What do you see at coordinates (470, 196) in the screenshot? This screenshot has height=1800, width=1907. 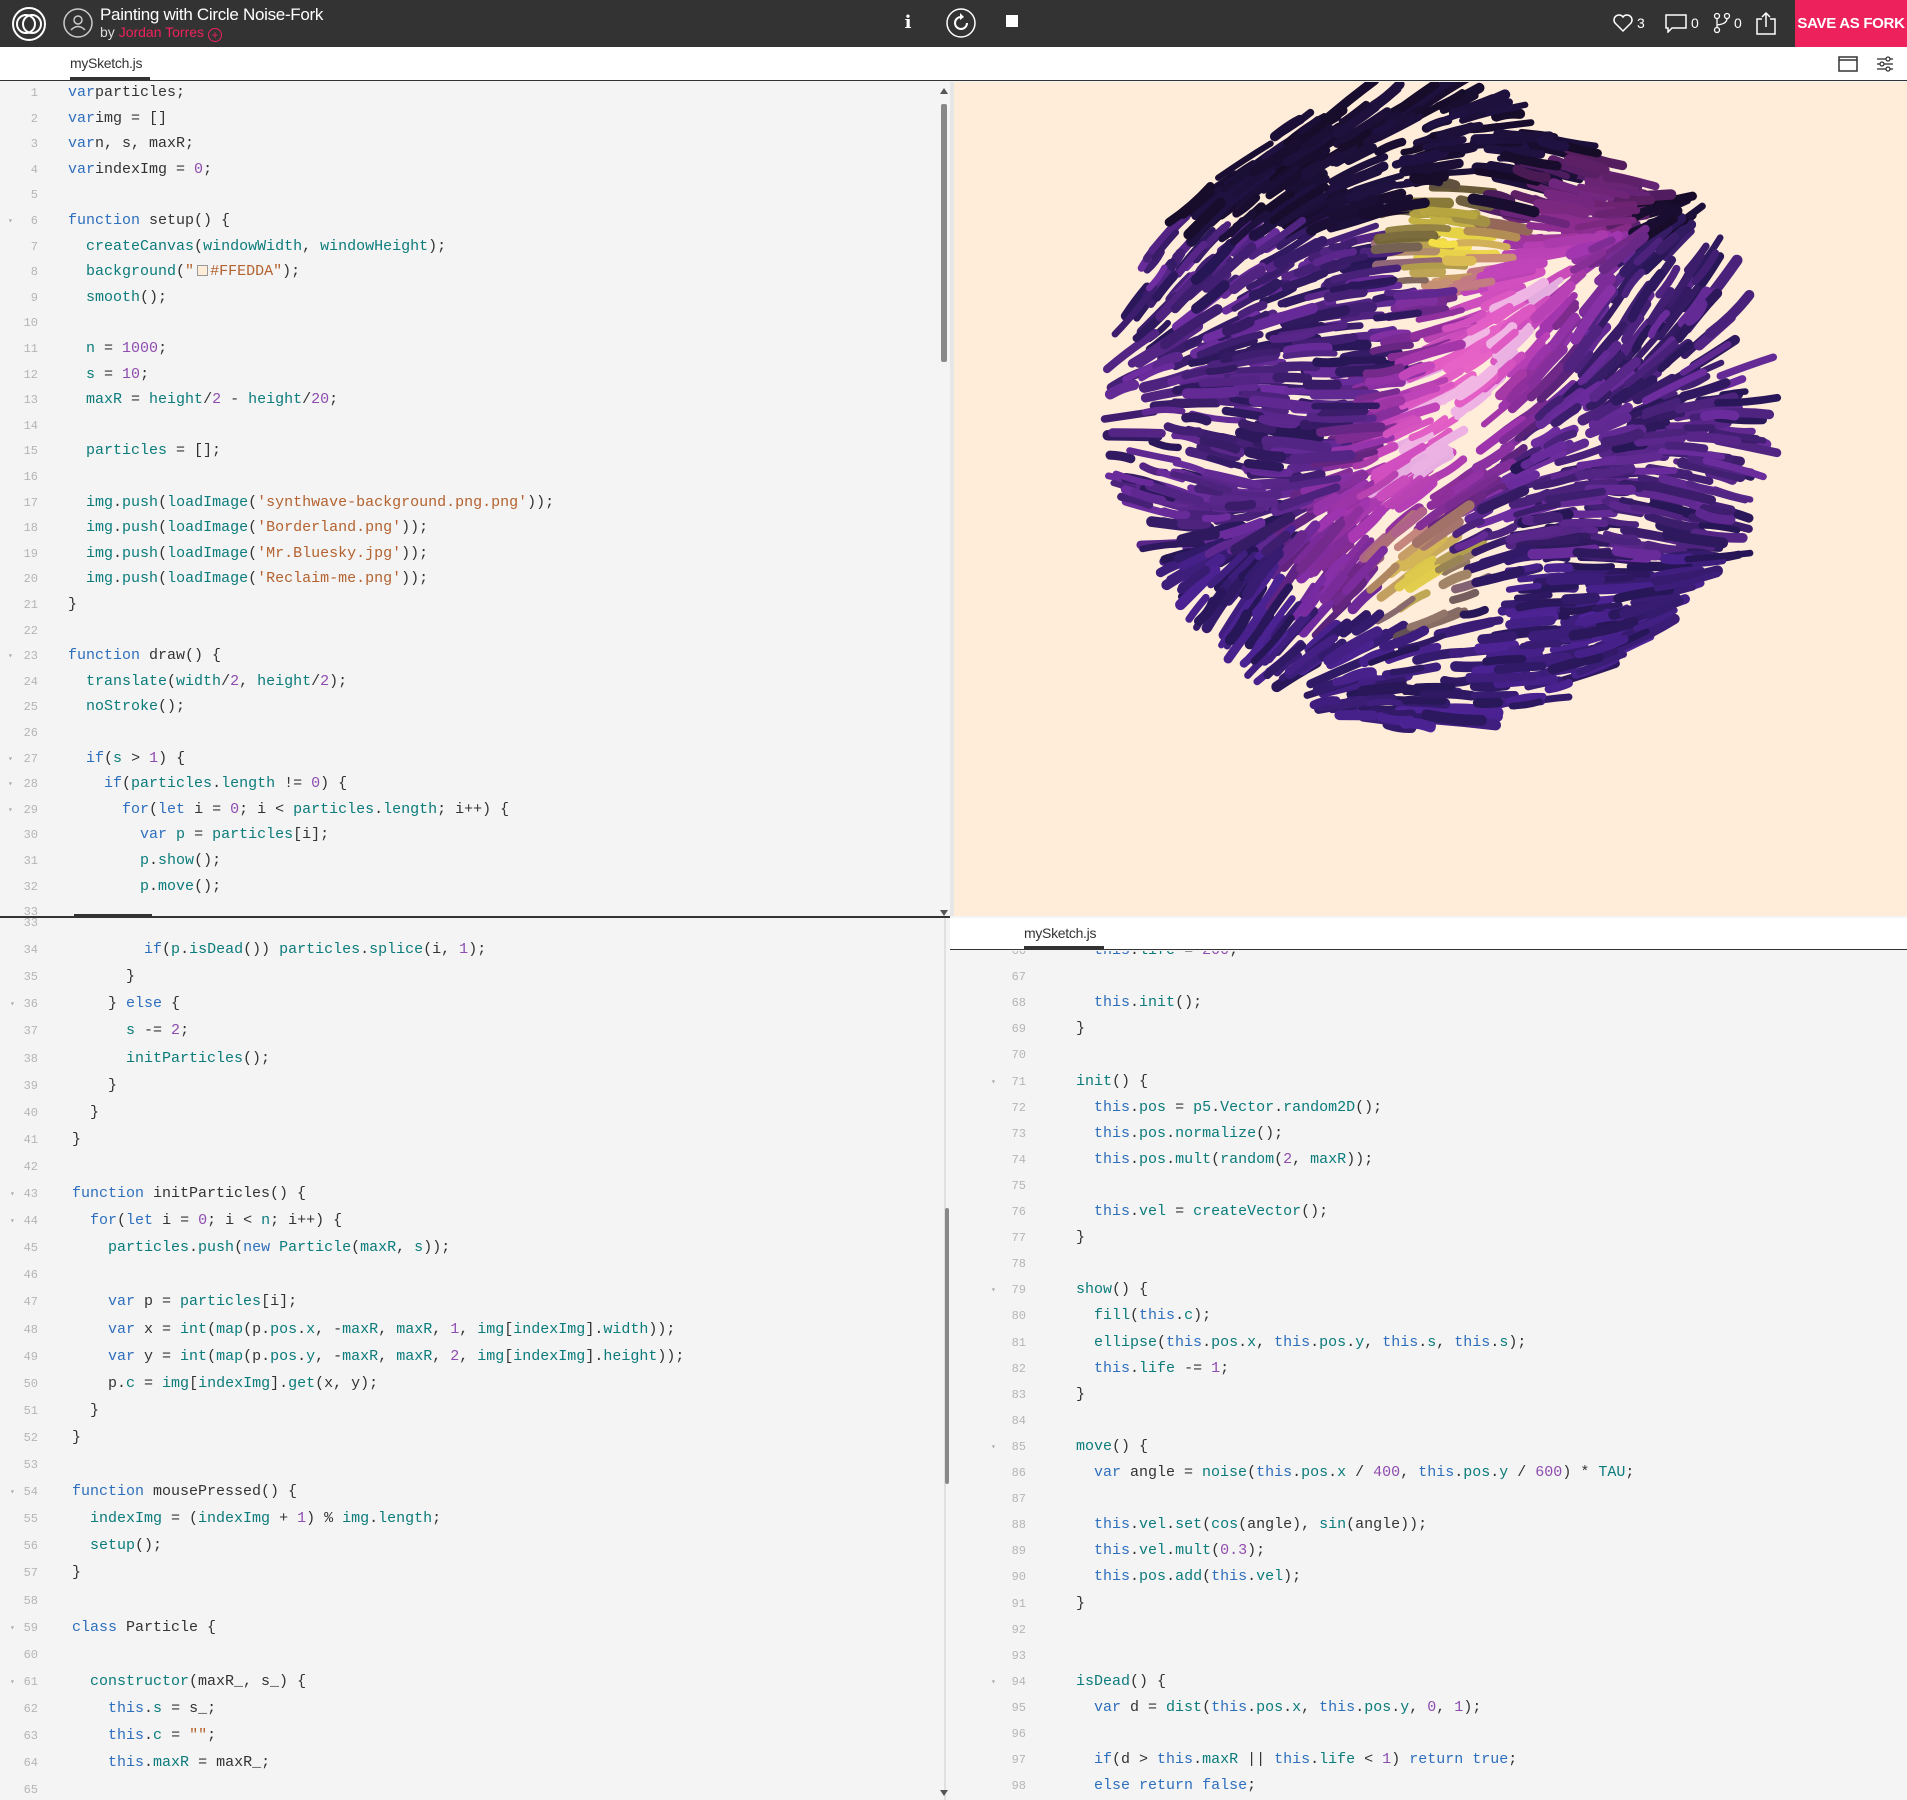 I see `code-line: 5` at bounding box center [470, 196].